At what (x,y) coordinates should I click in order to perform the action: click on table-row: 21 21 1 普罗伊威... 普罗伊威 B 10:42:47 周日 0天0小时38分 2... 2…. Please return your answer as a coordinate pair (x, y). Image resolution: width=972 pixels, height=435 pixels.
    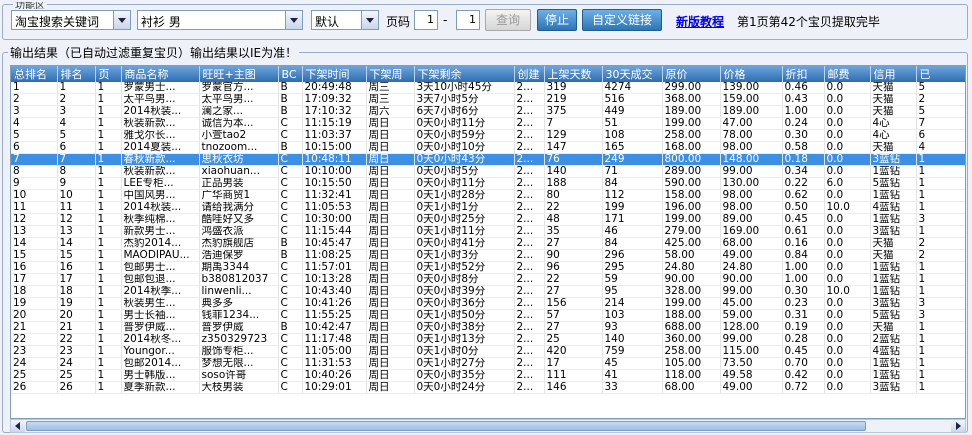
    Looking at the image, I should click on (488, 327).